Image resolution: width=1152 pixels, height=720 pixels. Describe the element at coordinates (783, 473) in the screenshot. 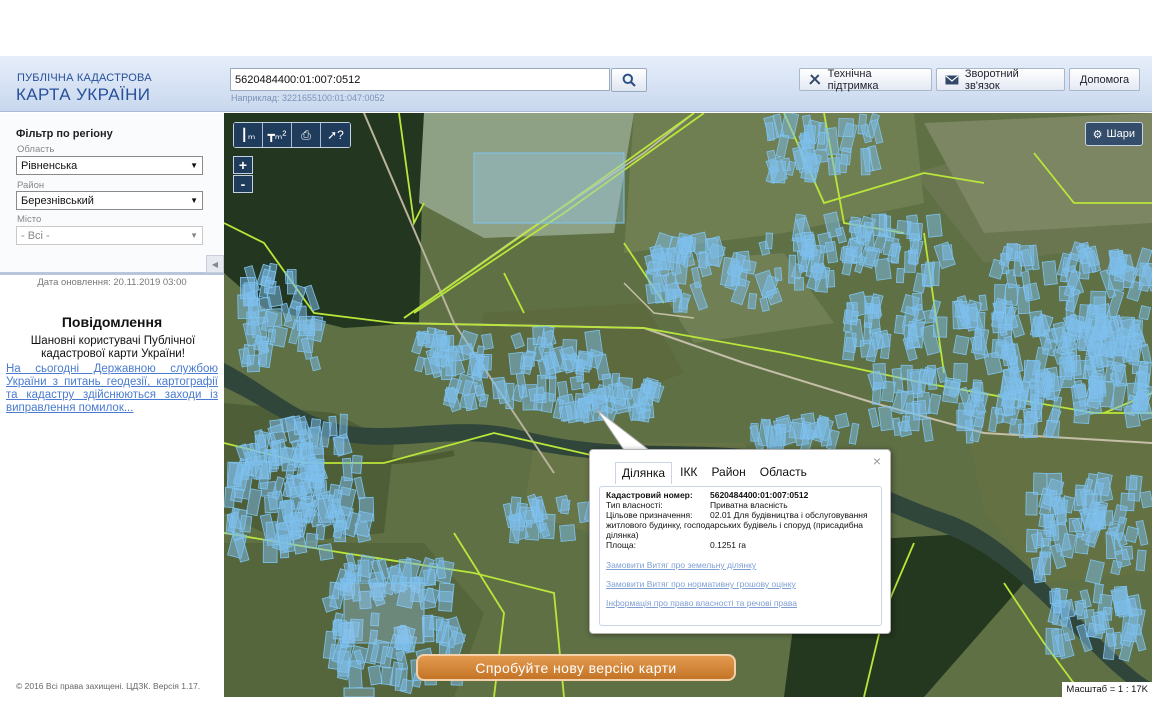

I see `tab-oblast: Область` at that location.